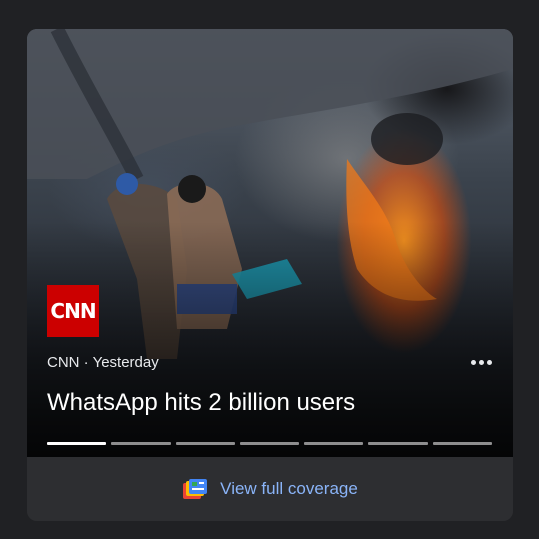 This screenshot has height=539, width=539. I want to click on publish-time: Yesterday, so click(125, 362).